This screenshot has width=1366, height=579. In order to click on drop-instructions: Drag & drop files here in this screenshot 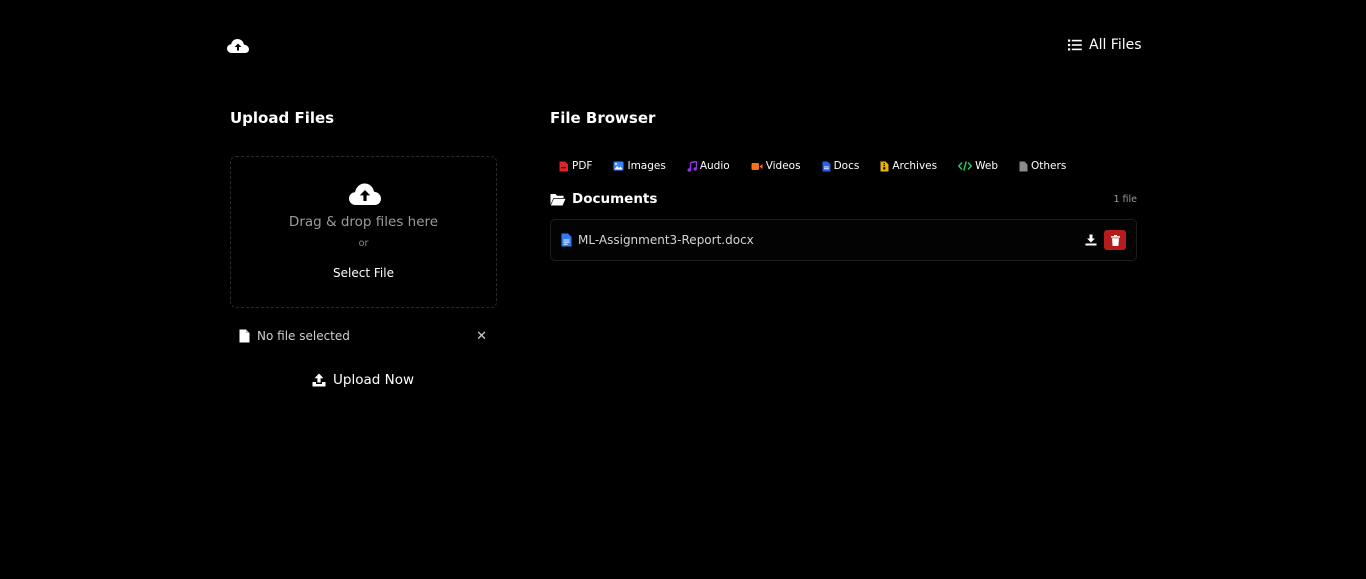, I will do `click(363, 222)`.